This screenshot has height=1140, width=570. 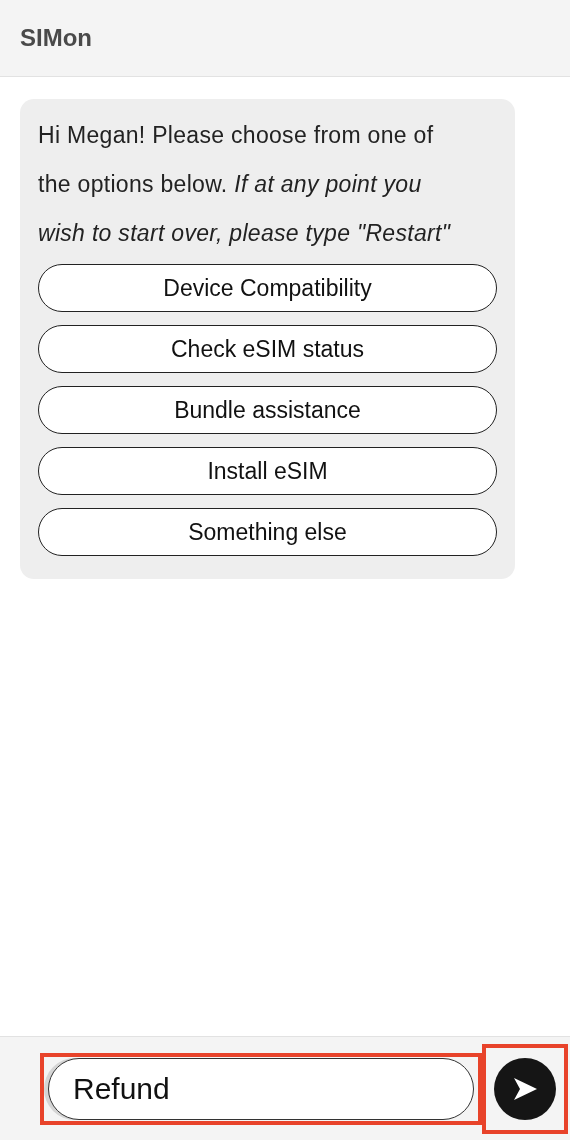 I want to click on message-text: Hi Megan! Please choose from one of the options below. If at any point you wish to start over, please type "Restart", so click(x=245, y=184).